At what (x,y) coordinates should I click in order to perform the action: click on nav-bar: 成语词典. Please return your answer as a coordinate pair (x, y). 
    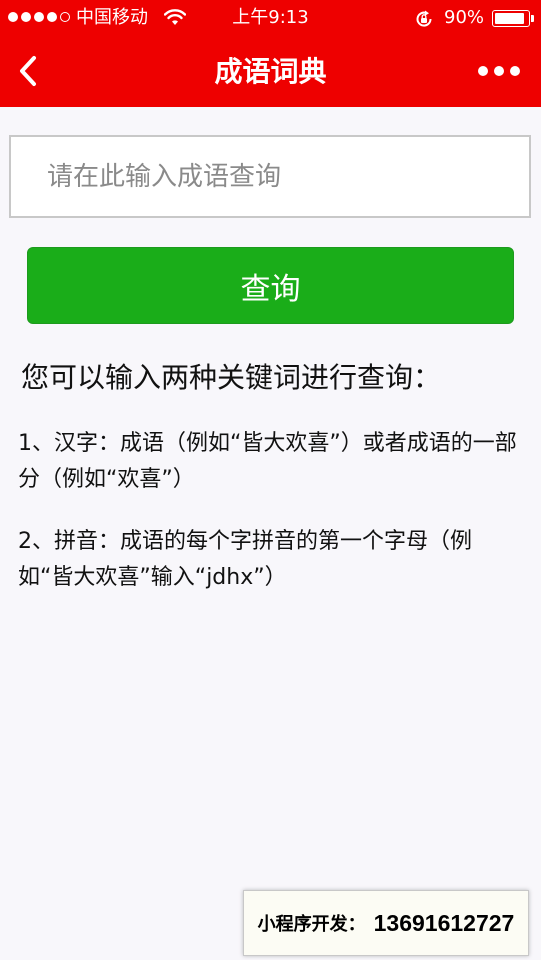
    Looking at the image, I should click on (270, 71).